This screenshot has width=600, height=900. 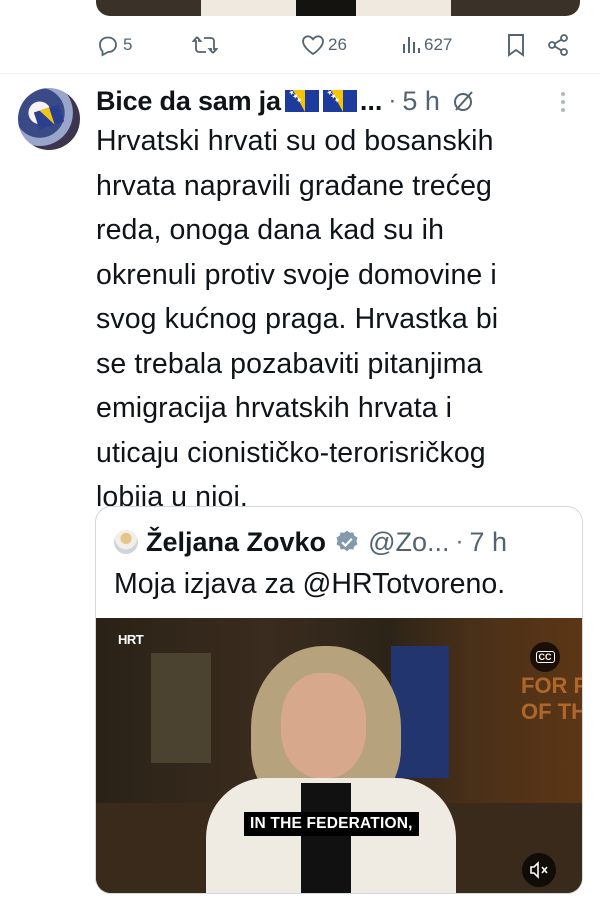 I want to click on quoted-timestamp: 7 h, so click(x=488, y=541).